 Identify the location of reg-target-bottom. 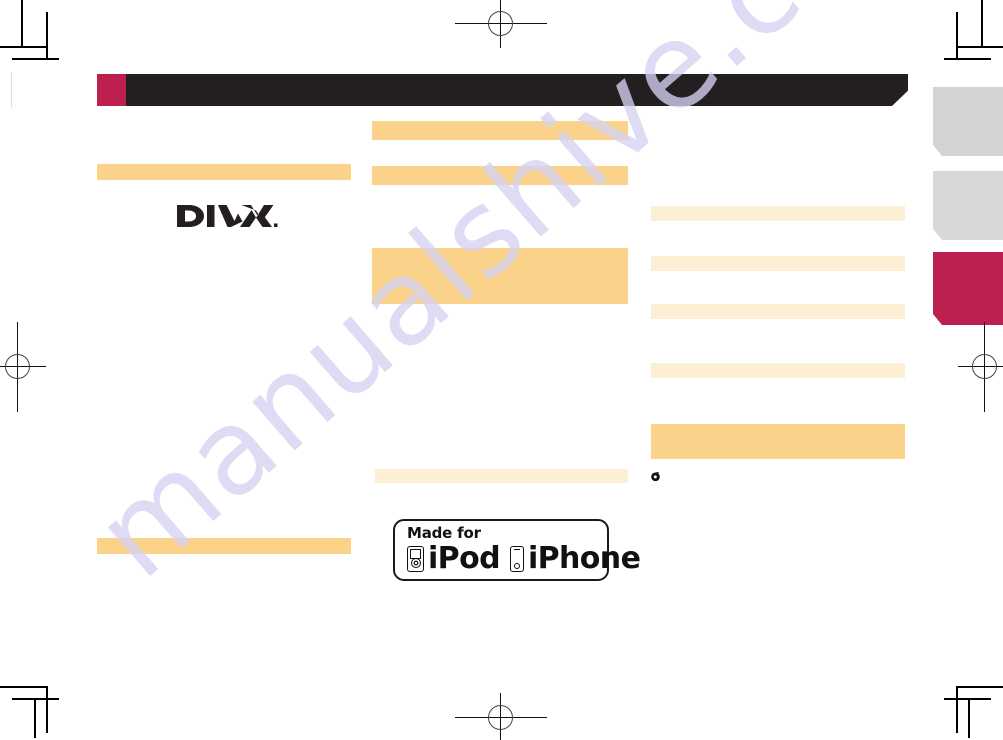
(501, 716).